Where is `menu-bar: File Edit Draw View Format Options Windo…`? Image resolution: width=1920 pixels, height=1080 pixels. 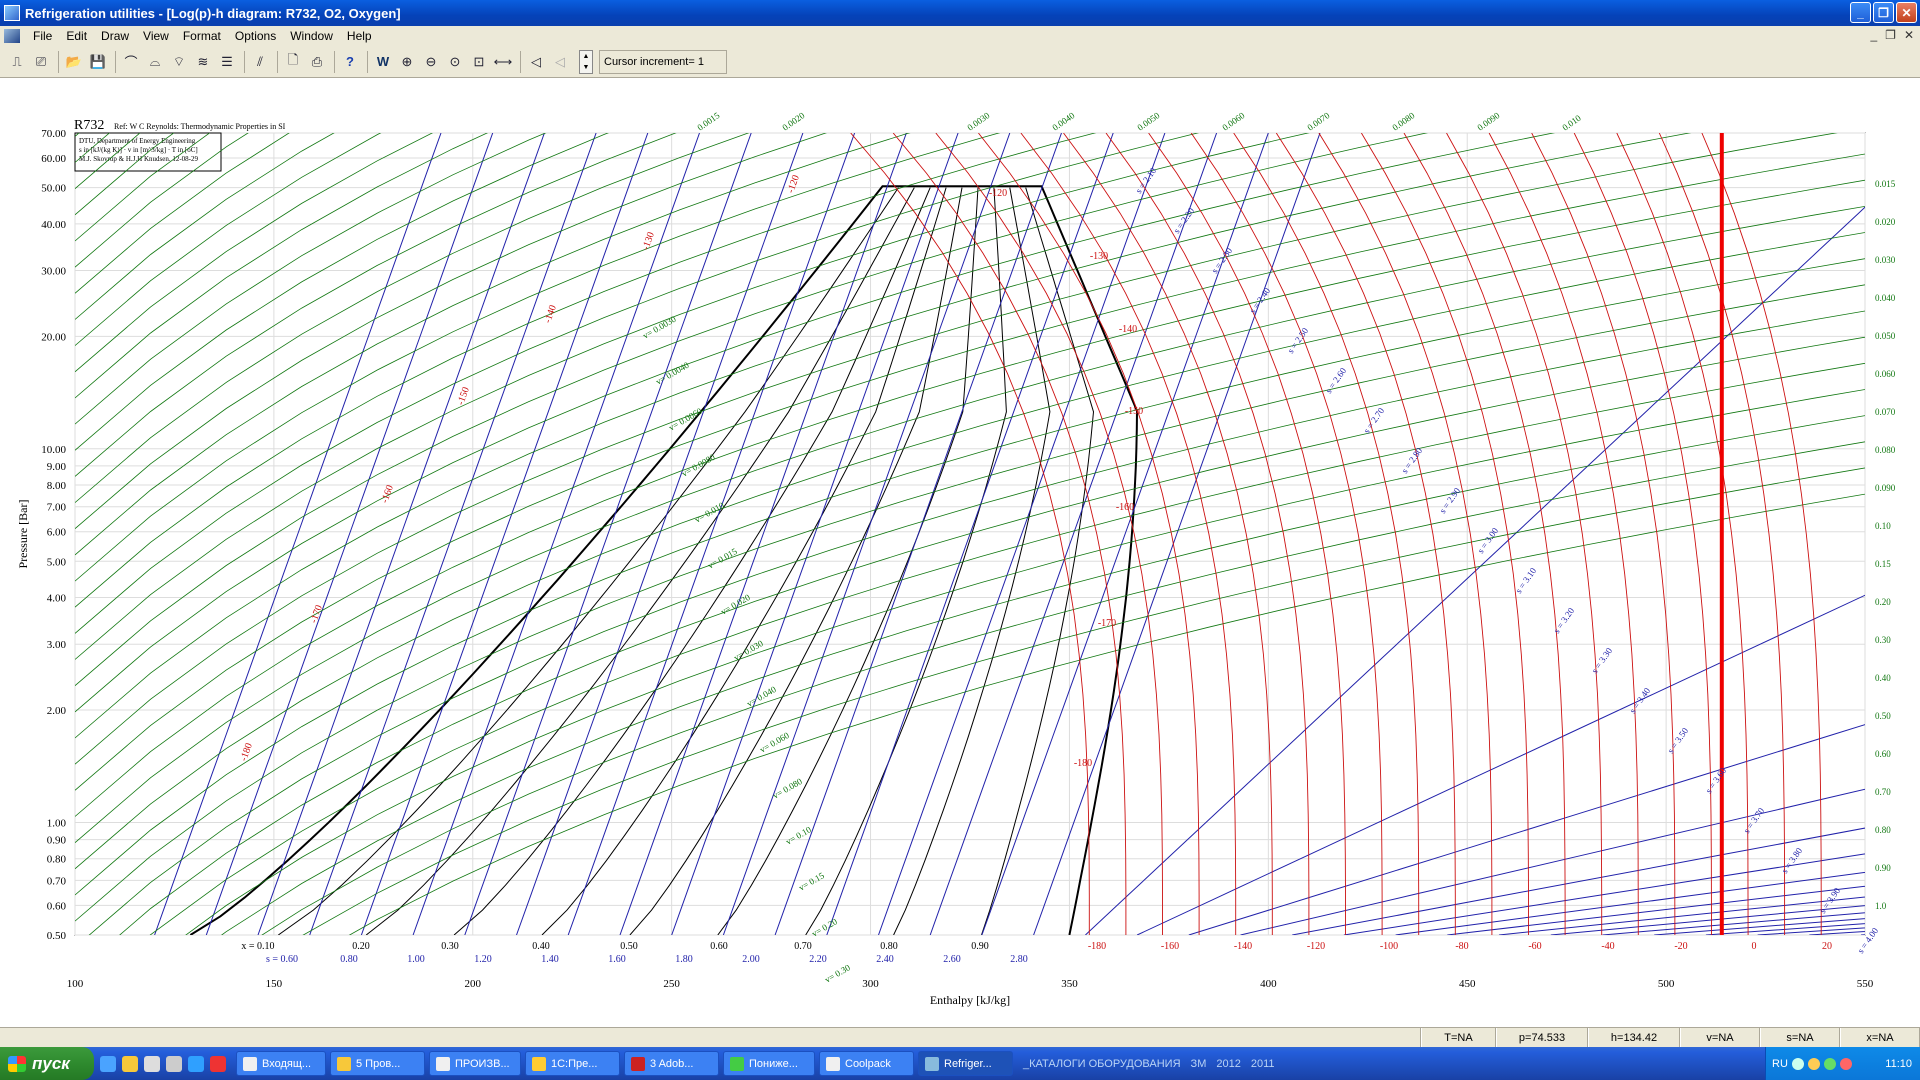
menu-bar: File Edit Draw View Format Options Windo… is located at coordinates (960, 36).